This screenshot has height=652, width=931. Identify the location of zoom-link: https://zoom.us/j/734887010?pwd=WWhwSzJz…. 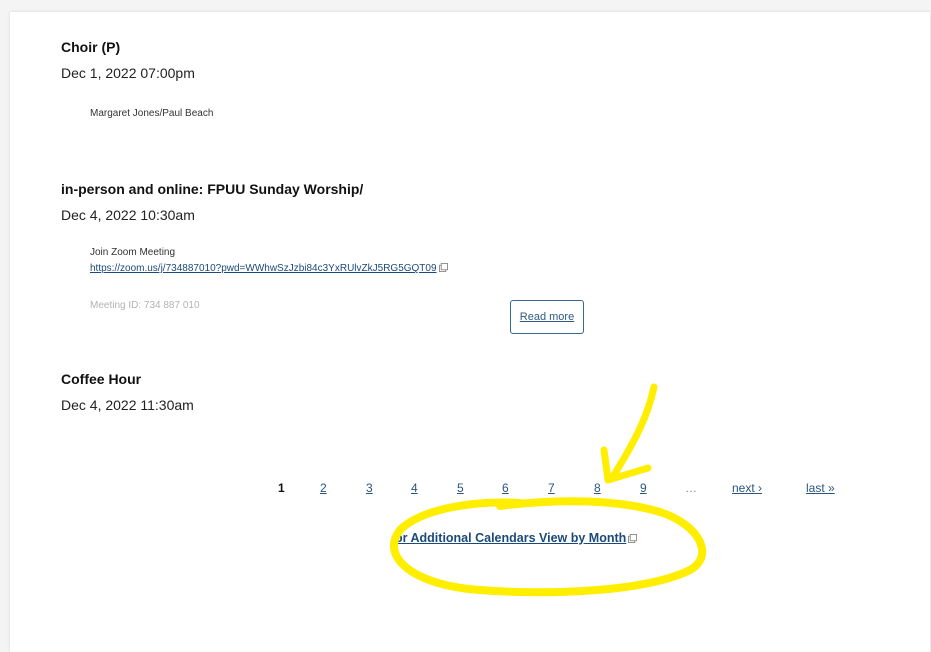
(263, 268).